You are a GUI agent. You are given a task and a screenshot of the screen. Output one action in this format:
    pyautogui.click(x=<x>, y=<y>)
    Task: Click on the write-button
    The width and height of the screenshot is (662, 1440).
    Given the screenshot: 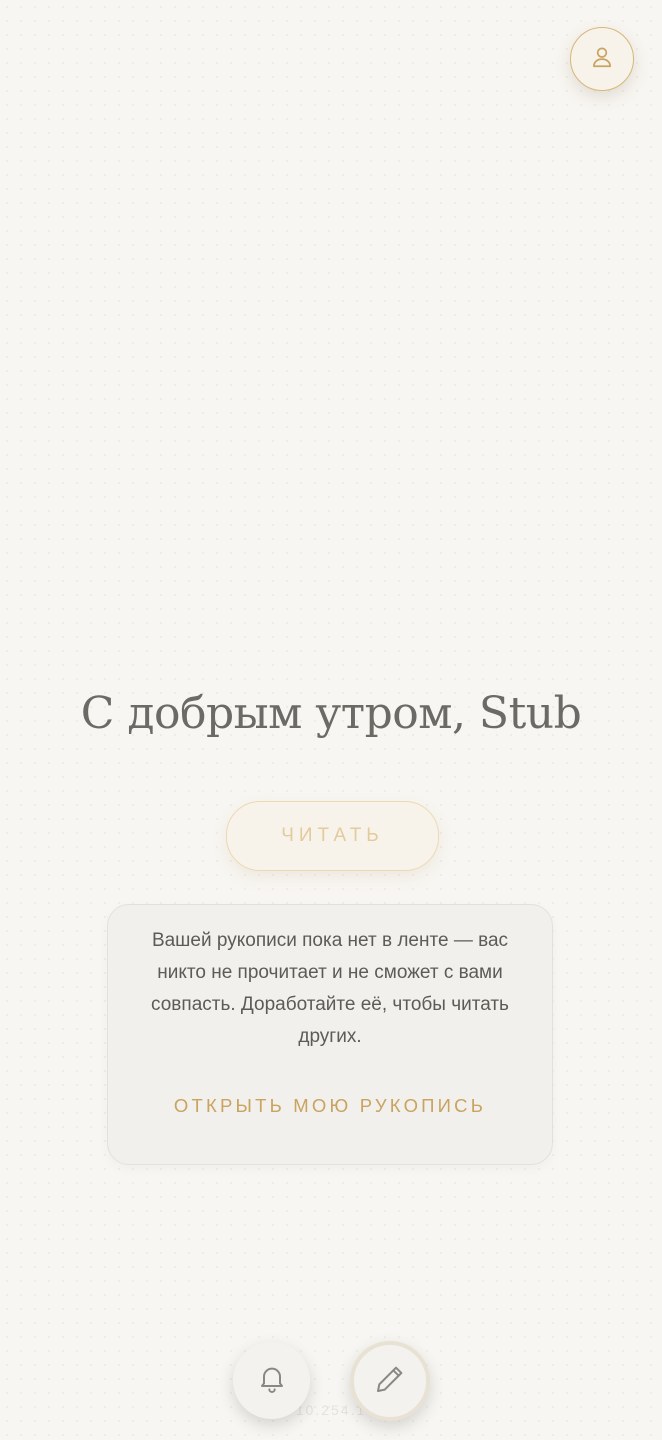 What is the action you would take?
    pyautogui.click(x=390, y=1381)
    